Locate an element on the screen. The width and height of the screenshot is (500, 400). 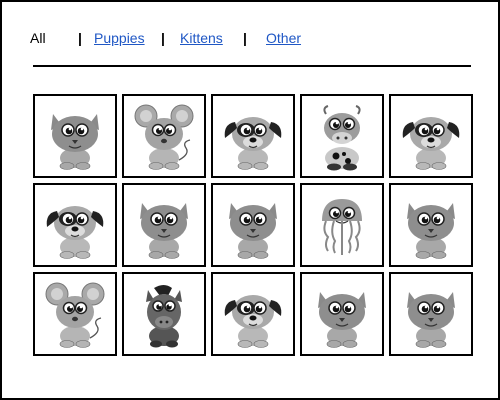
filter-kittens-link: Kittens is located at coordinates (201, 38).